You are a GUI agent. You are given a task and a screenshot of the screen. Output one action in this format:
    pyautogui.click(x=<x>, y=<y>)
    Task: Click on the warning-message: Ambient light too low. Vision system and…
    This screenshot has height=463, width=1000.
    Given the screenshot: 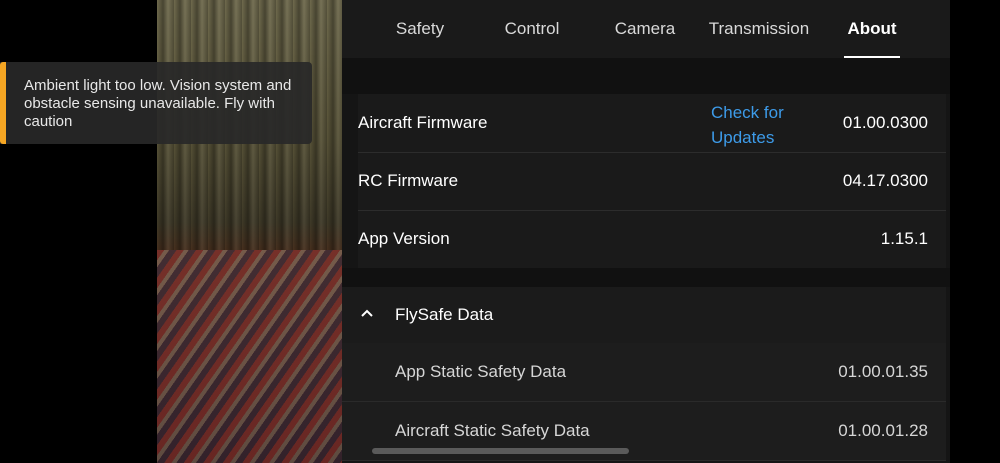 What is the action you would take?
    pyautogui.click(x=158, y=103)
    